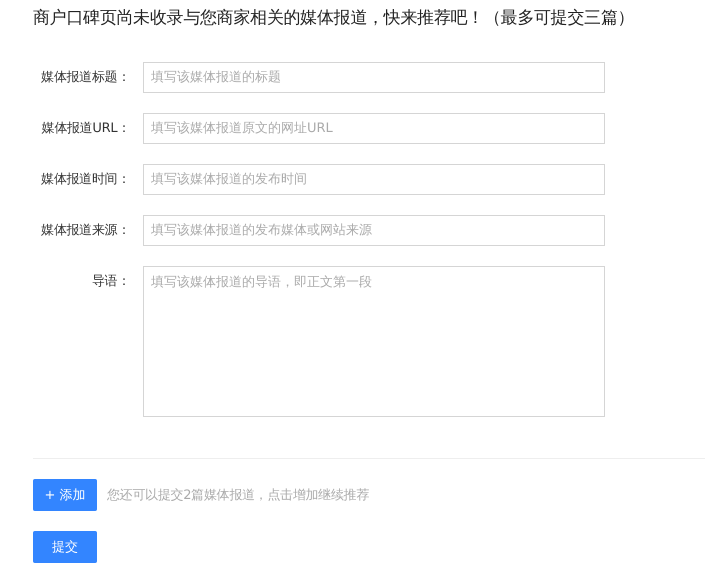 This screenshot has width=705, height=579. What do you see at coordinates (85, 231) in the screenshot?
I see `field-label: 媒体报道来源：` at bounding box center [85, 231].